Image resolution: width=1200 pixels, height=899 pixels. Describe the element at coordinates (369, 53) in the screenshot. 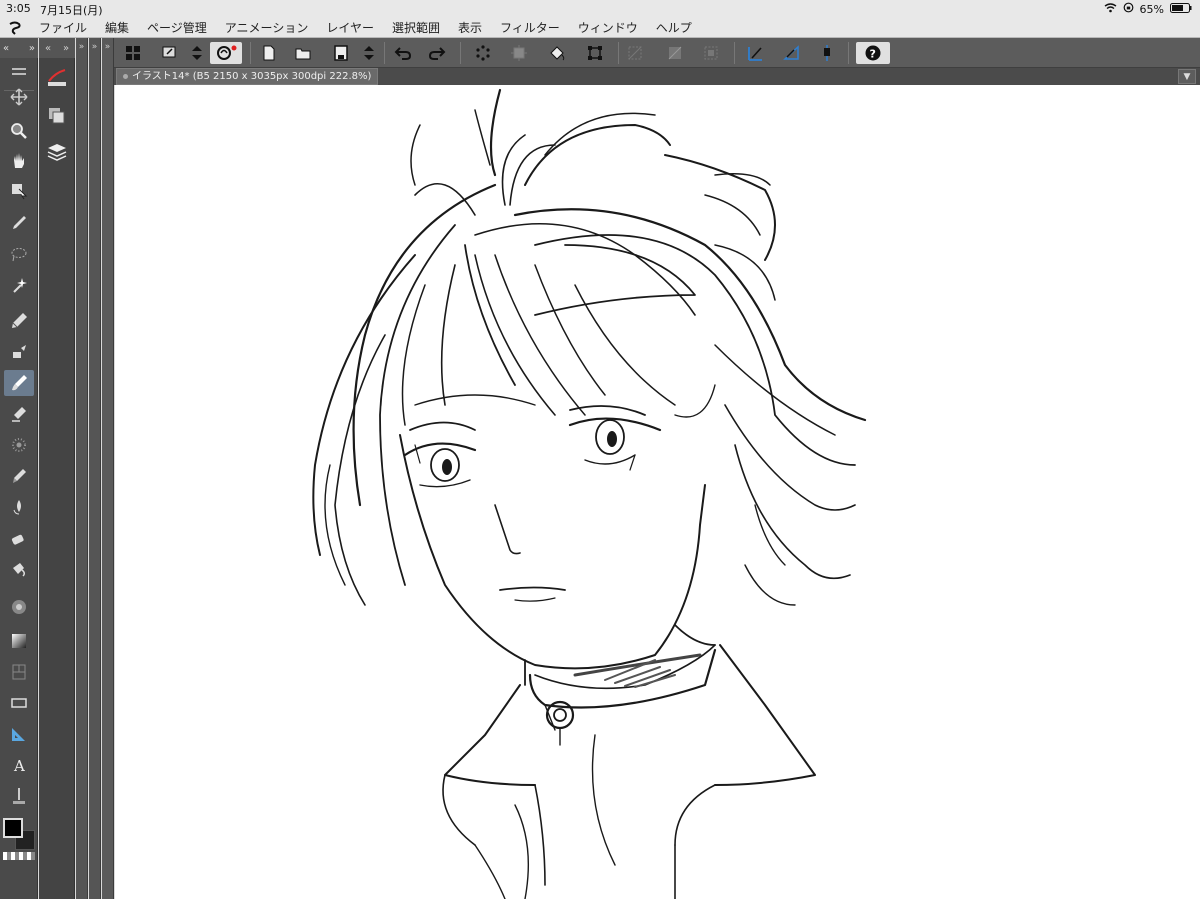

I see `scroll-stepper-icon` at that location.